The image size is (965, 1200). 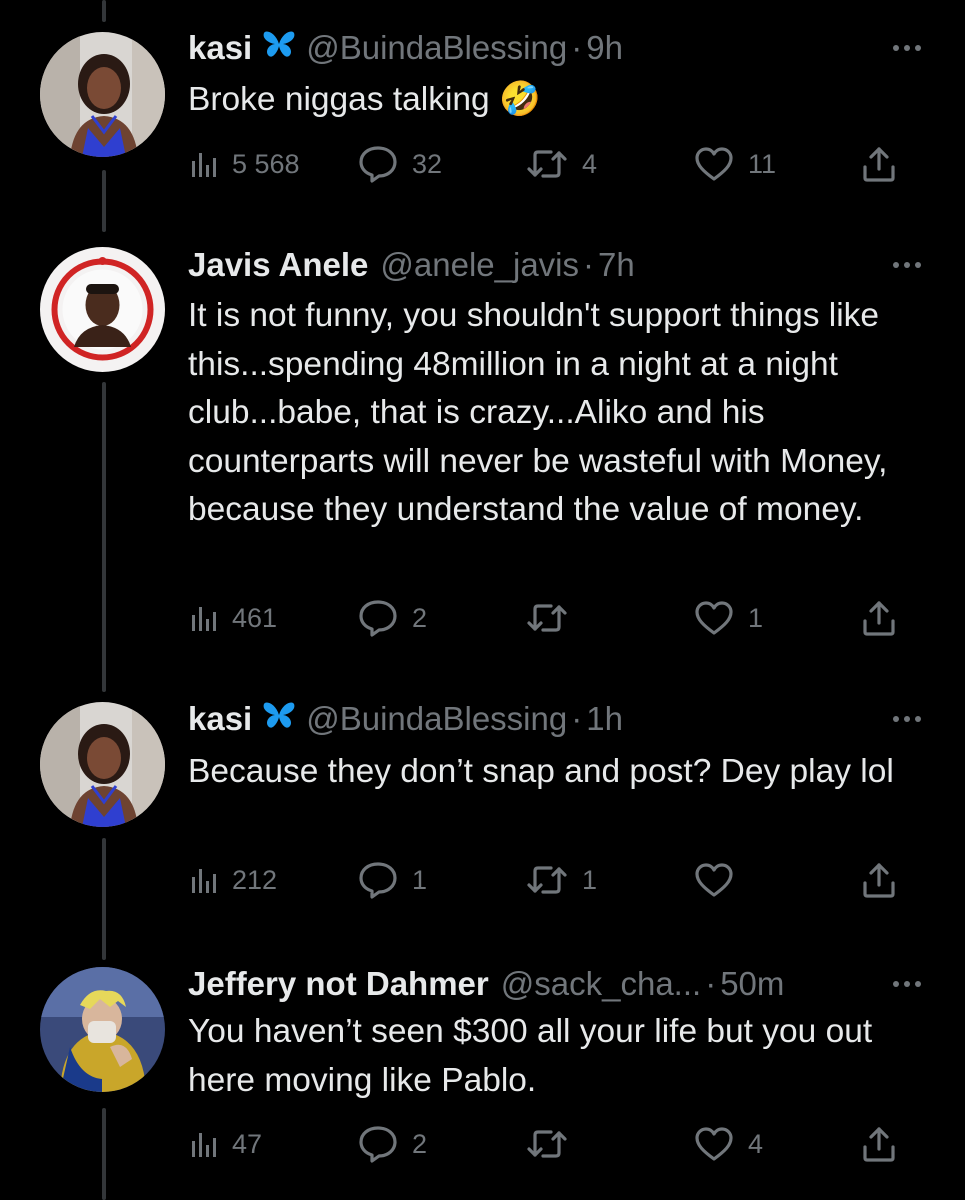 What do you see at coordinates (364, 99) in the screenshot?
I see `tweet-text: Broke niggas talking 🤣` at bounding box center [364, 99].